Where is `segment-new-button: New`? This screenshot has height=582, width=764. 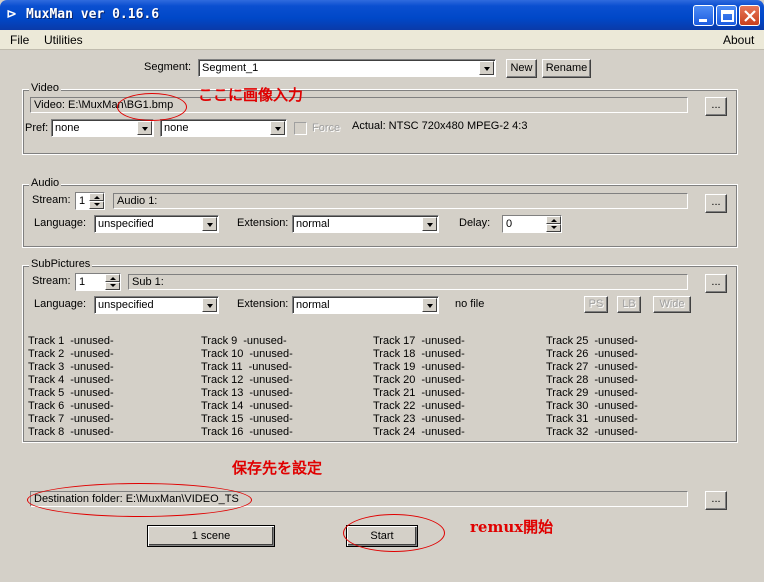 segment-new-button: New is located at coordinates (521, 68).